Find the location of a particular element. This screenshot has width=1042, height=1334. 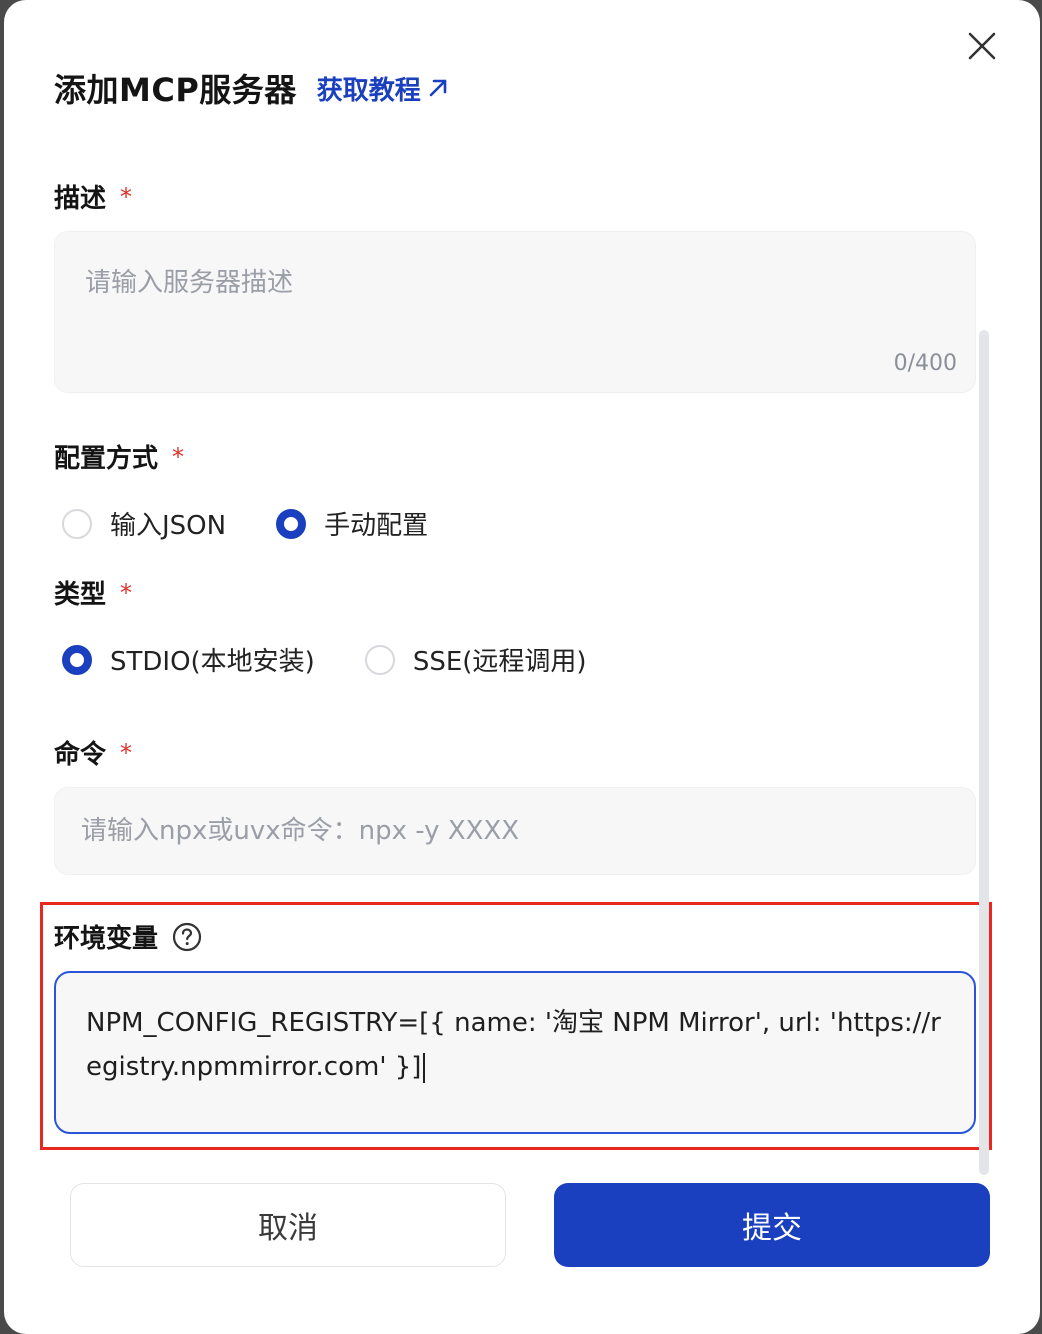

command-field is located at coordinates (515, 831).